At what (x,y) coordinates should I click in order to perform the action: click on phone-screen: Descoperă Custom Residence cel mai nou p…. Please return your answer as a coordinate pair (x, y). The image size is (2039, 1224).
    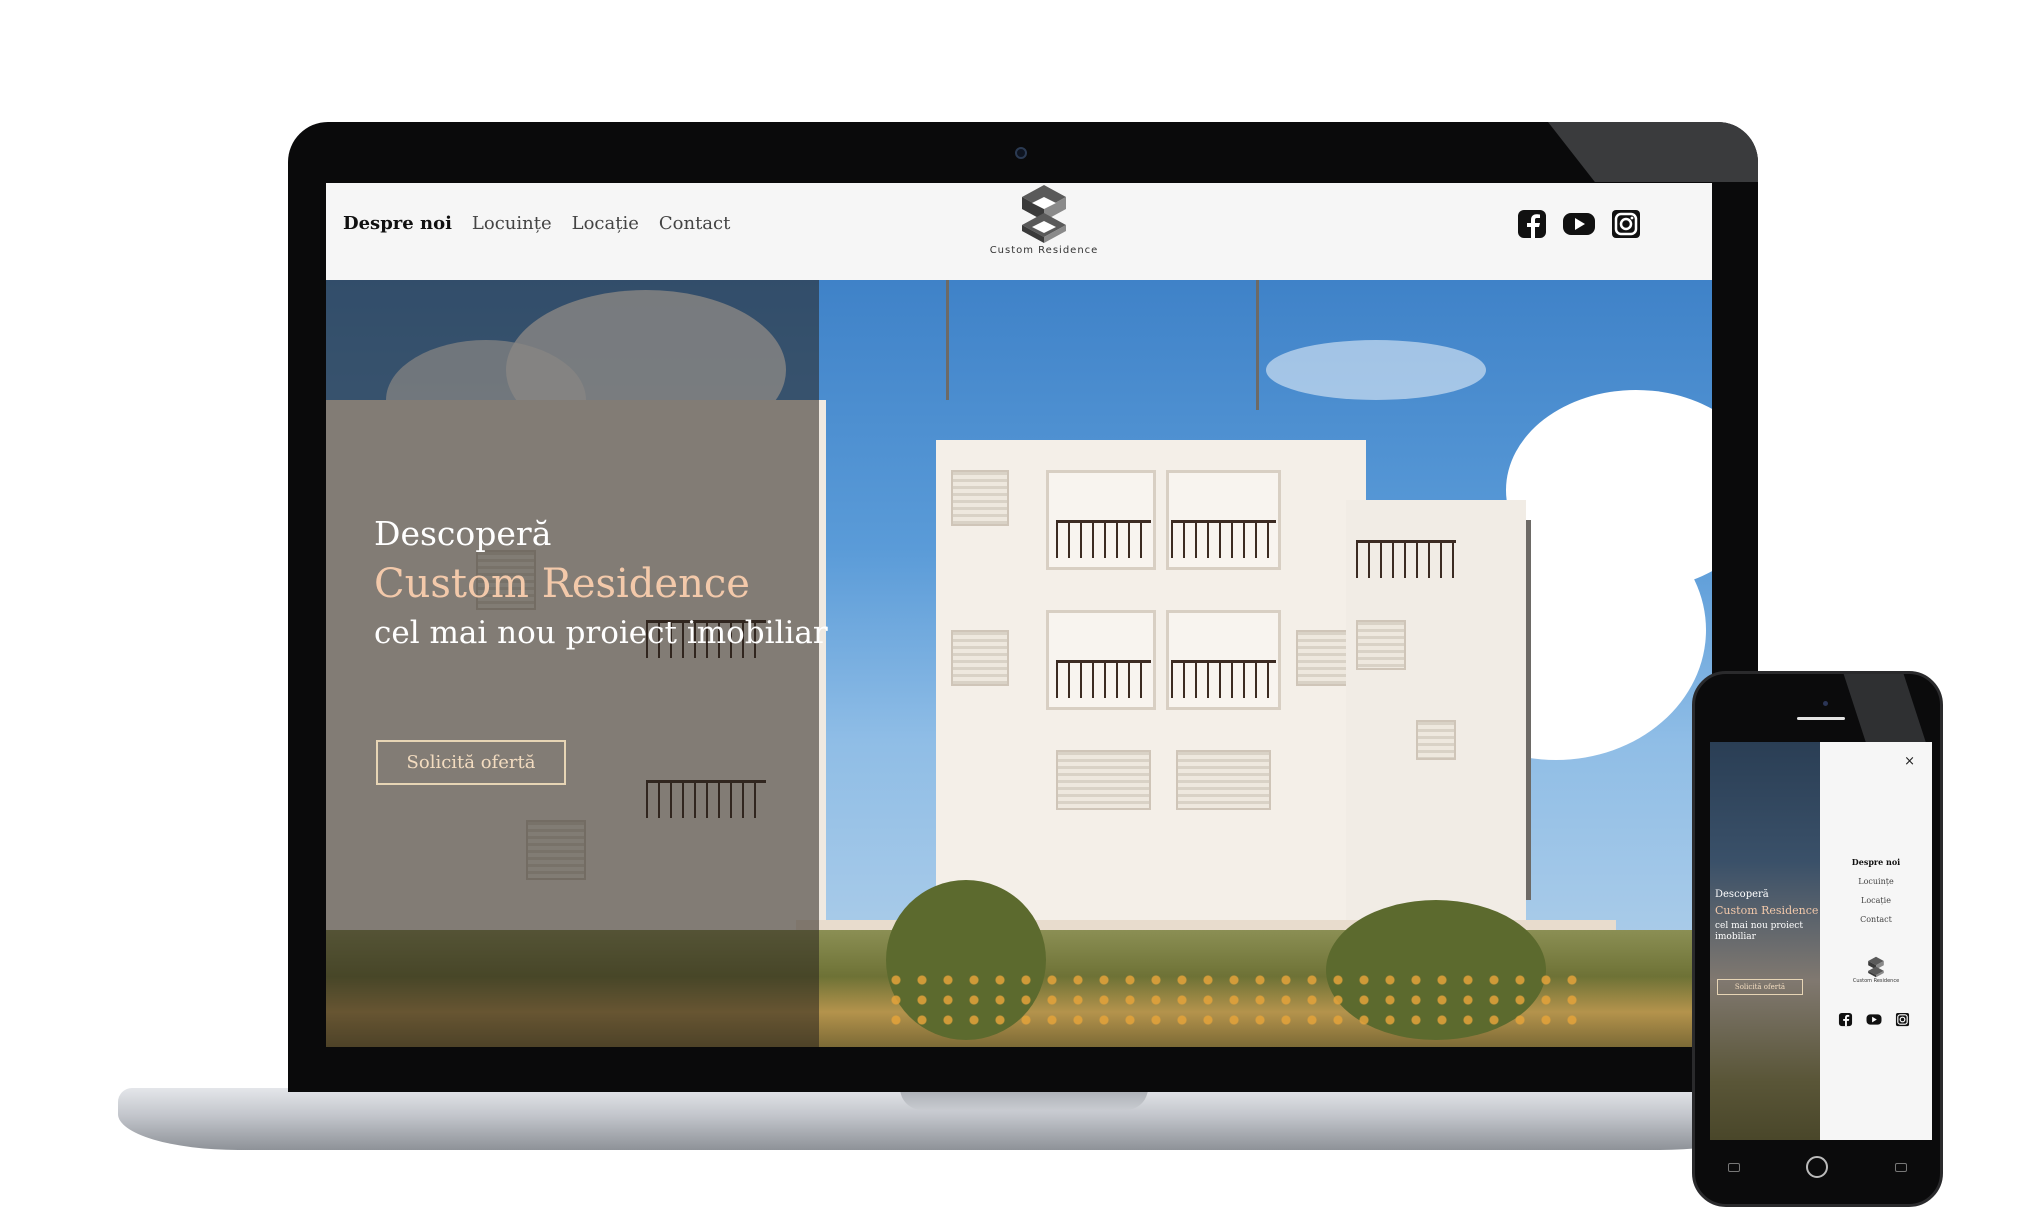
    Looking at the image, I should click on (1821, 941).